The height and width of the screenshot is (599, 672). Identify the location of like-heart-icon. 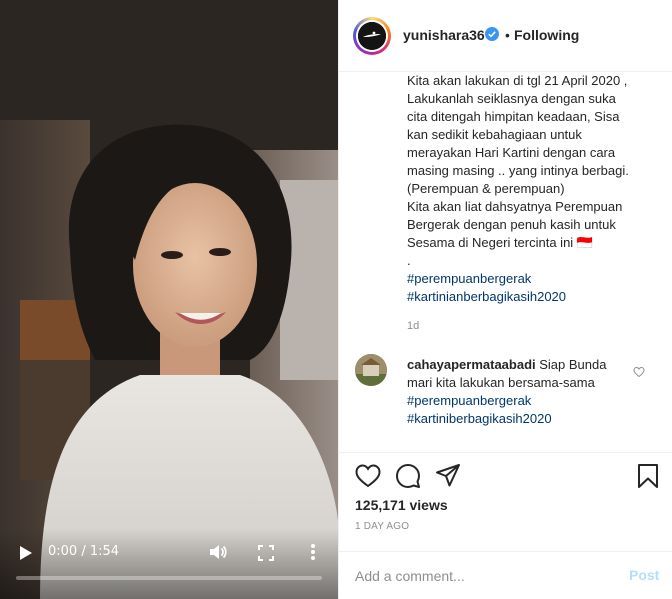
(368, 476).